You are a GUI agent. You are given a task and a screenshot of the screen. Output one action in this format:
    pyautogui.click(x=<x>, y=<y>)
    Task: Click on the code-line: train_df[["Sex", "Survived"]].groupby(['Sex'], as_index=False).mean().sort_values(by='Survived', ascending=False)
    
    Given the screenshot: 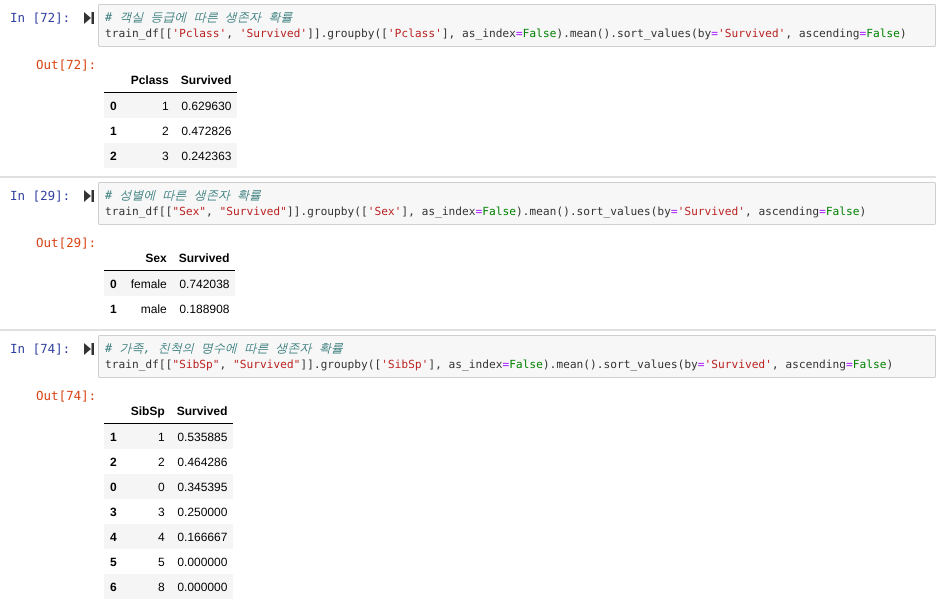 What is the action you would take?
    pyautogui.click(x=486, y=212)
    